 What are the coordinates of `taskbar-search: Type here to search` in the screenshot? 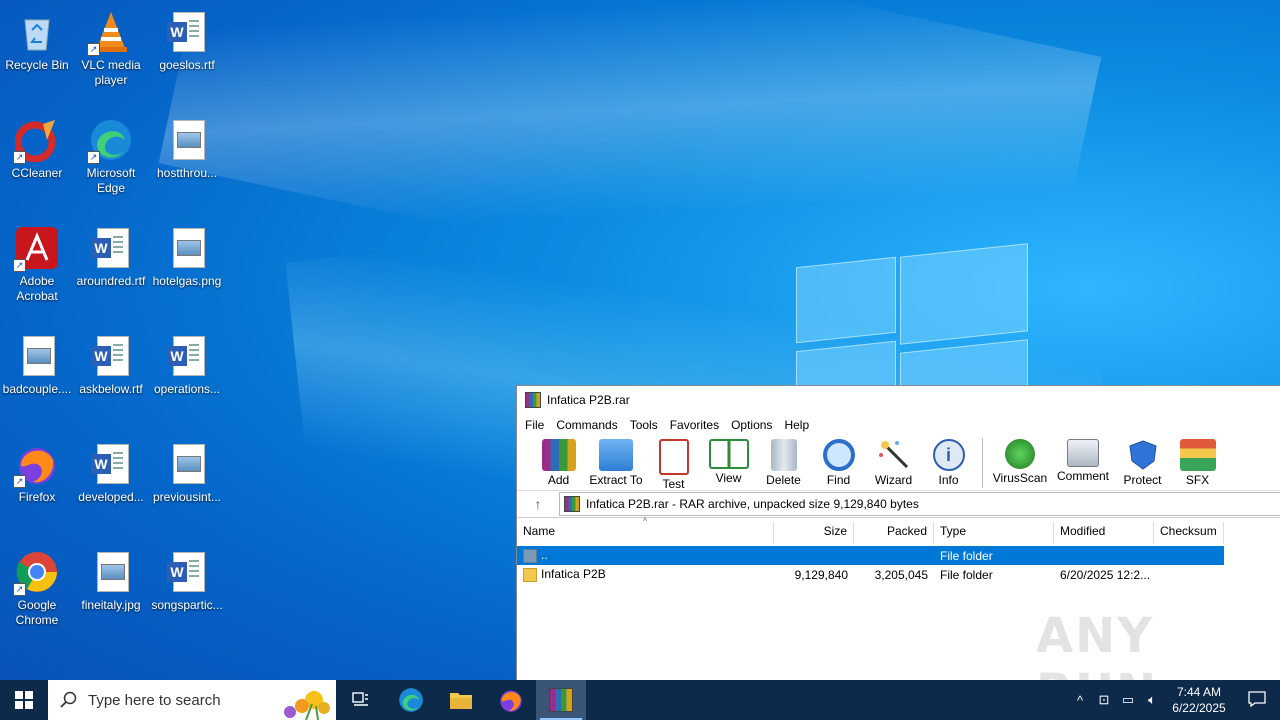 It's located at (192, 700).